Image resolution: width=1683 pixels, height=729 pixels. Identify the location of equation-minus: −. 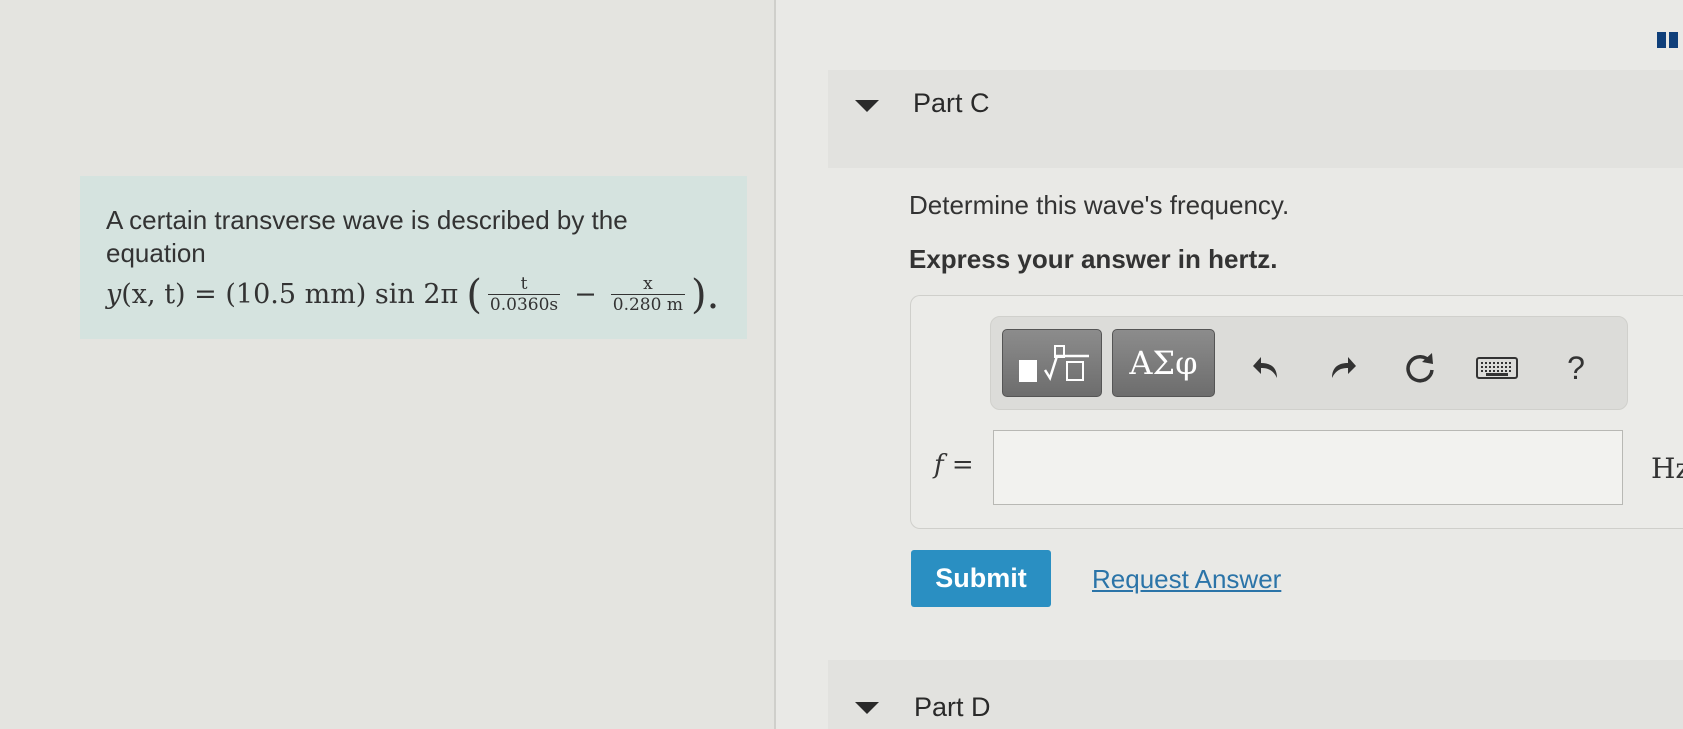
(585, 294).